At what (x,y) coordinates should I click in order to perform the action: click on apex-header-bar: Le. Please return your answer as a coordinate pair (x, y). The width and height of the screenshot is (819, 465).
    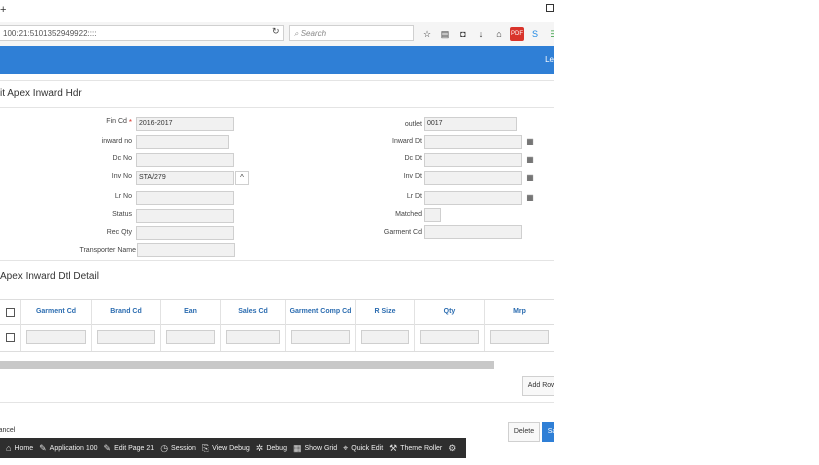
    Looking at the image, I should click on (277, 60).